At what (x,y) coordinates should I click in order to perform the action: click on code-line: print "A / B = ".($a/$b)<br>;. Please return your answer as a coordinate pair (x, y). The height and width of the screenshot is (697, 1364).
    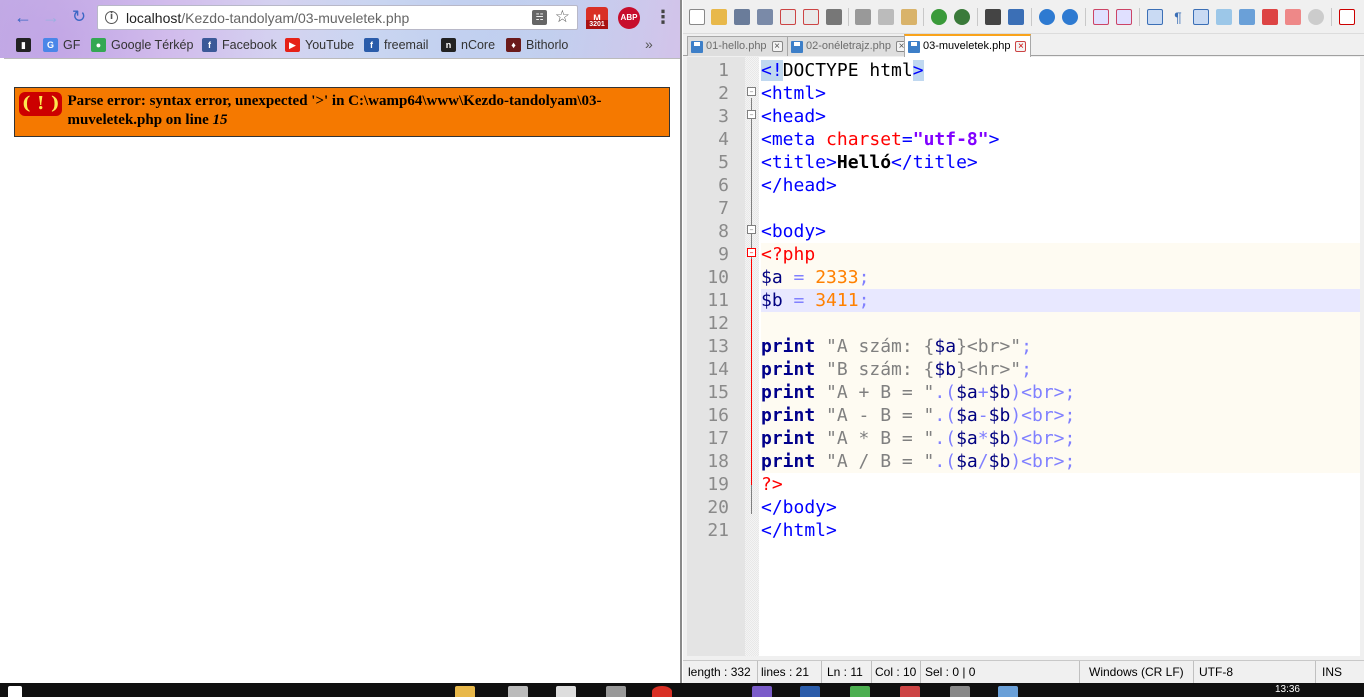
    Looking at the image, I should click on (1060, 461).